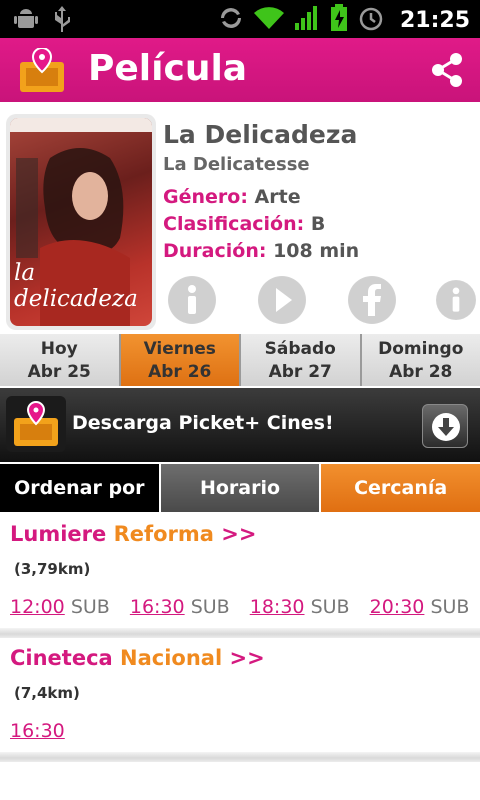 Image resolution: width=480 pixels, height=800 pixels. I want to click on showtimes: 12:00 SUB 16:30 SUB 18:30 SUB 20:30 SUB, so click(245, 607).